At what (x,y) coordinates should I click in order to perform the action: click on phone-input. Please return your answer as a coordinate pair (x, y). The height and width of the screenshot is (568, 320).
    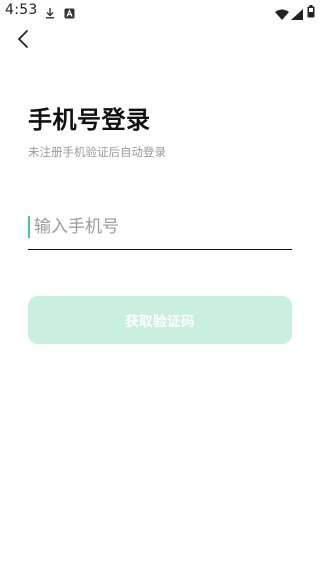
    Looking at the image, I should click on (159, 227).